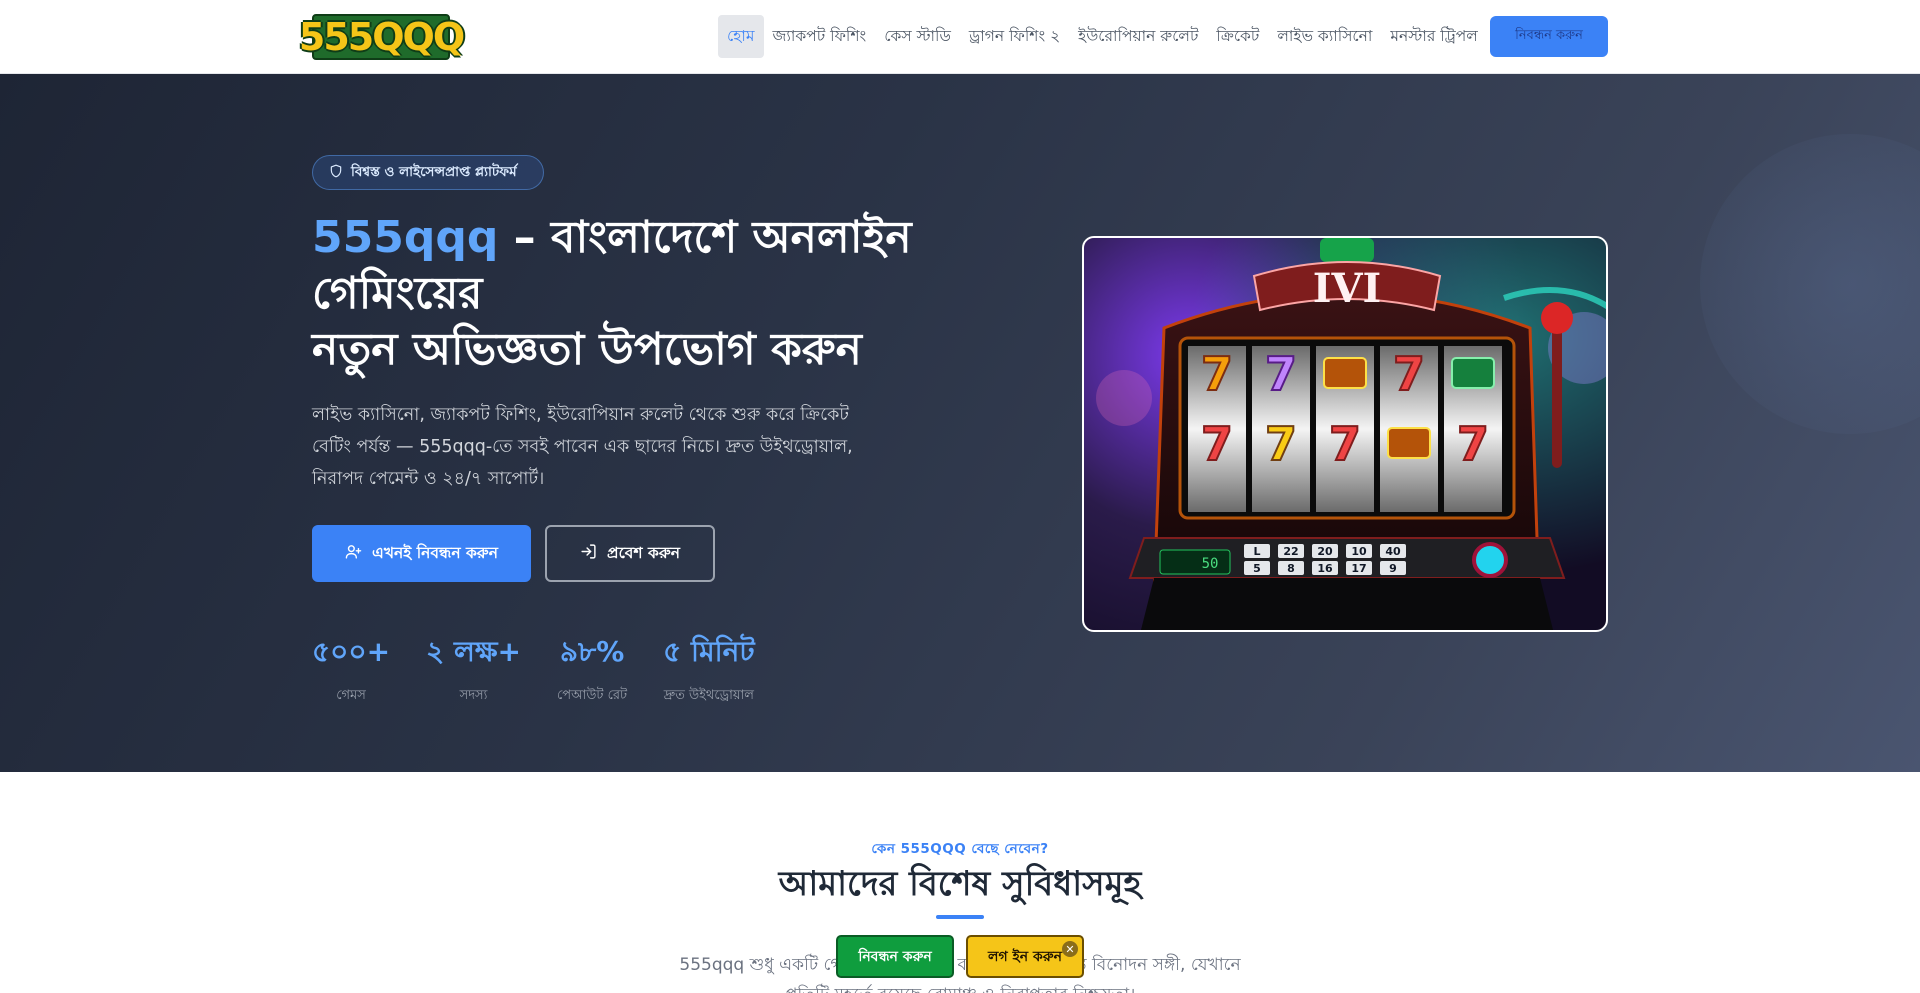 This screenshot has height=993, width=1920. I want to click on slot-key: 22, so click(1290, 551).